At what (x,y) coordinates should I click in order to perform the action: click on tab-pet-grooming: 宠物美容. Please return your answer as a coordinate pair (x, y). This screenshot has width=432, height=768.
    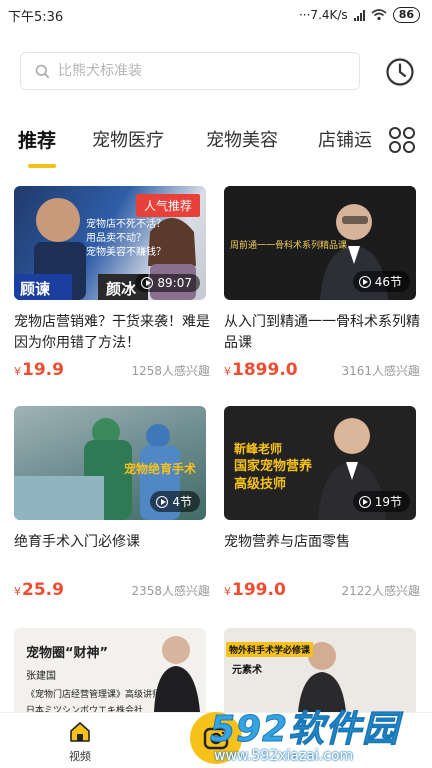
    Looking at the image, I should click on (242, 139).